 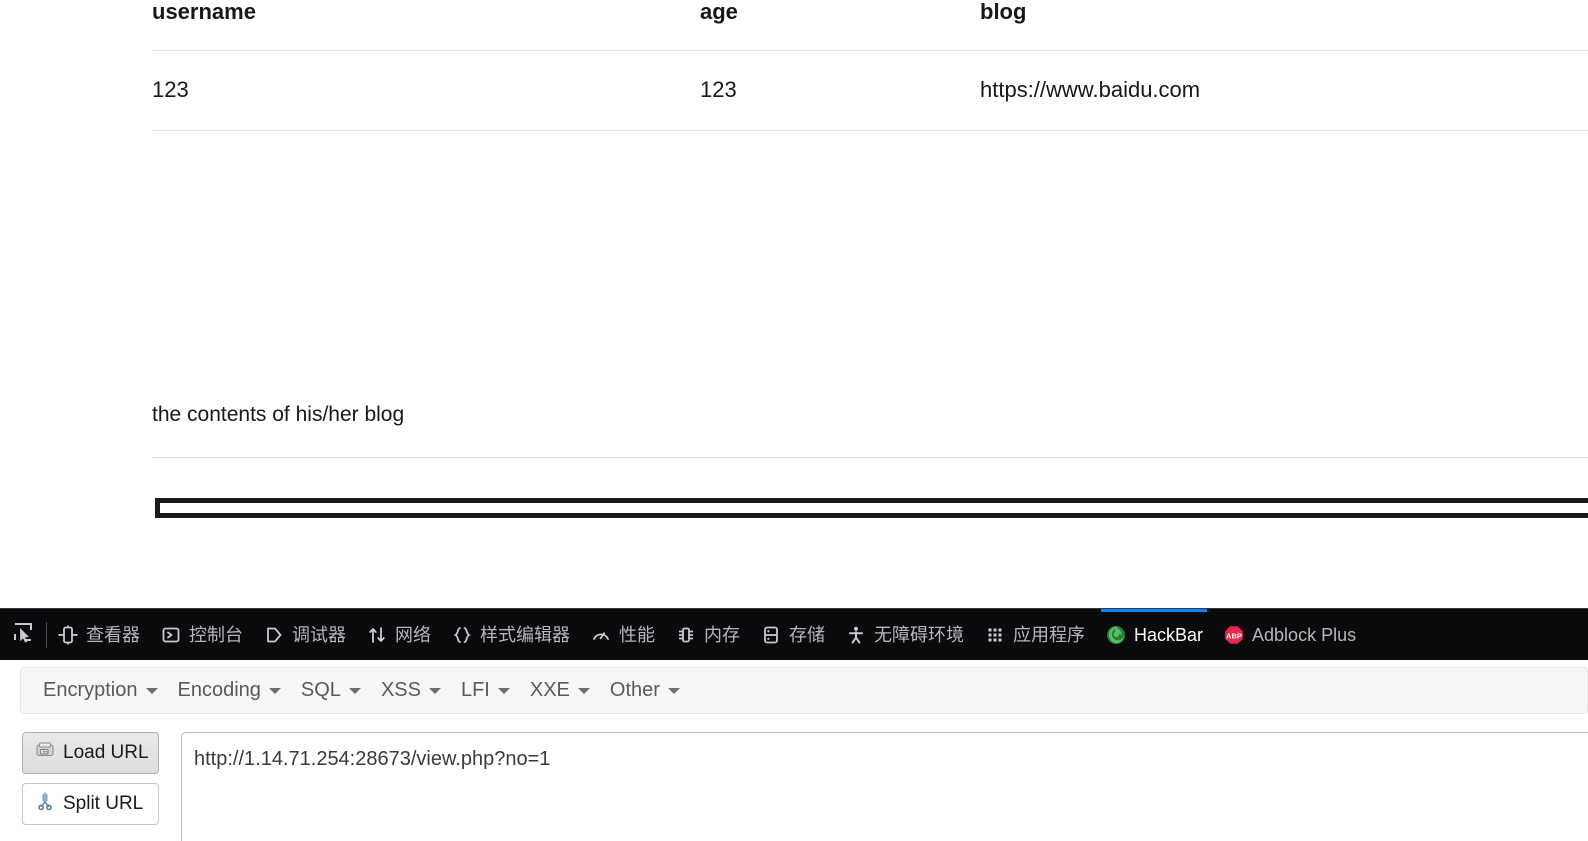 I want to click on menu-other: Other, so click(x=645, y=690).